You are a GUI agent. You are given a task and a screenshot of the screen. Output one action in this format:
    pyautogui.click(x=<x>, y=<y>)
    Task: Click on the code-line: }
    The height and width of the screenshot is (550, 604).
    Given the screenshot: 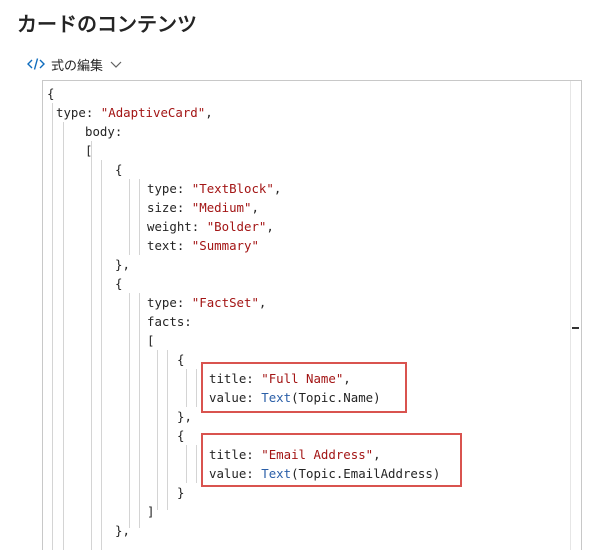 What is the action you would take?
    pyautogui.click(x=181, y=492)
    